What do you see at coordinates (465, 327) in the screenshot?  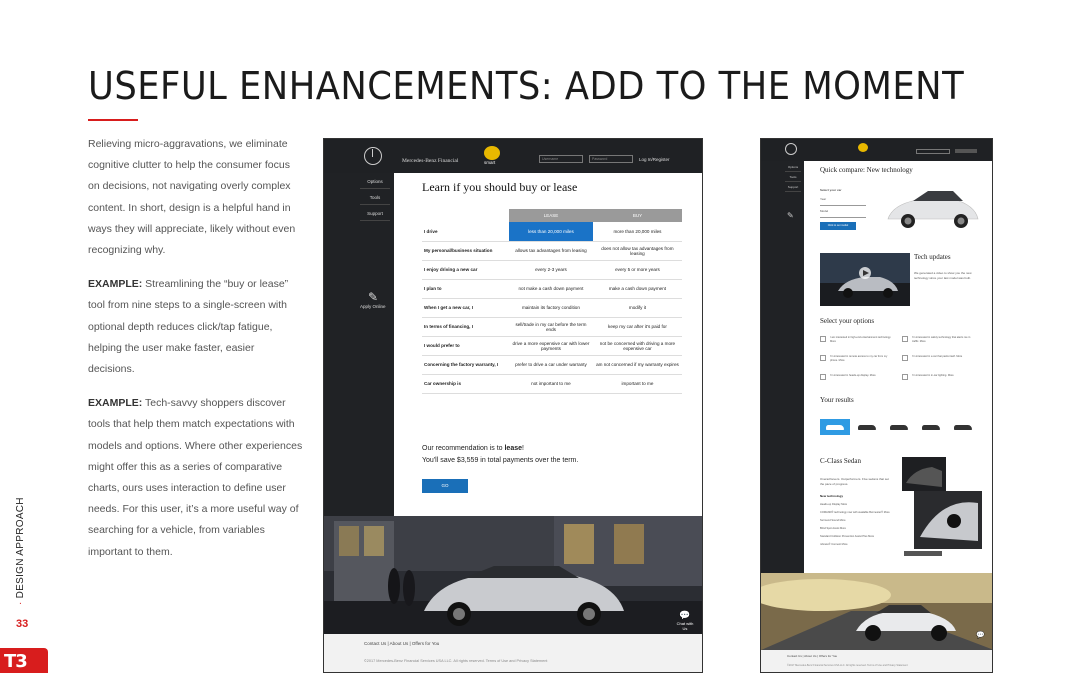 I see `row-label: In terms of financing, I` at bounding box center [465, 327].